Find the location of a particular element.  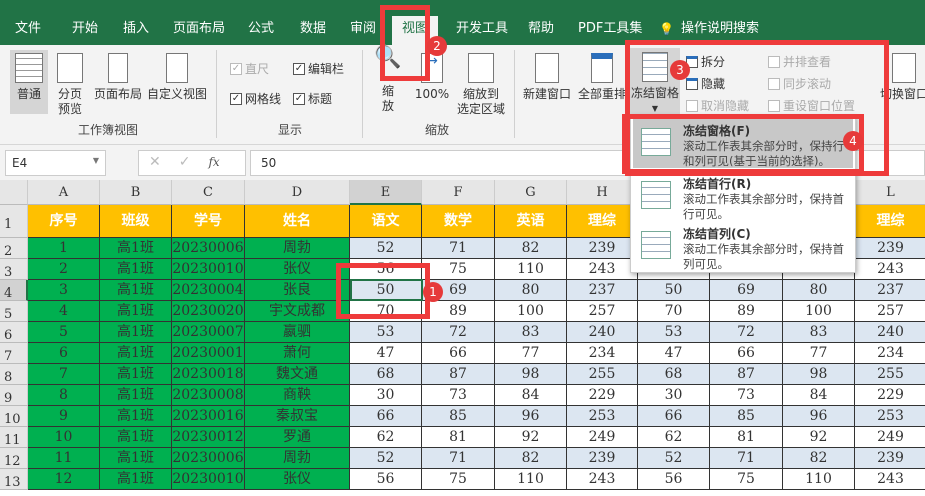

tab-3: 页面布局 is located at coordinates (199, 30).